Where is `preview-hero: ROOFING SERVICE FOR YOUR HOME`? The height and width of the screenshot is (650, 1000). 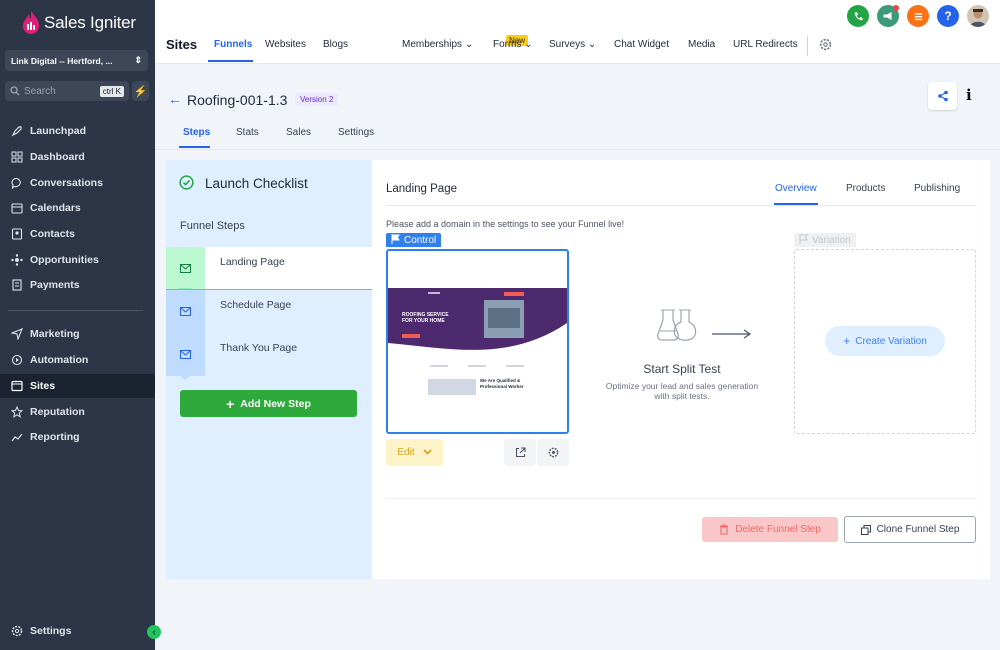 preview-hero: ROOFING SERVICE FOR YOUR HOME is located at coordinates (477, 322).